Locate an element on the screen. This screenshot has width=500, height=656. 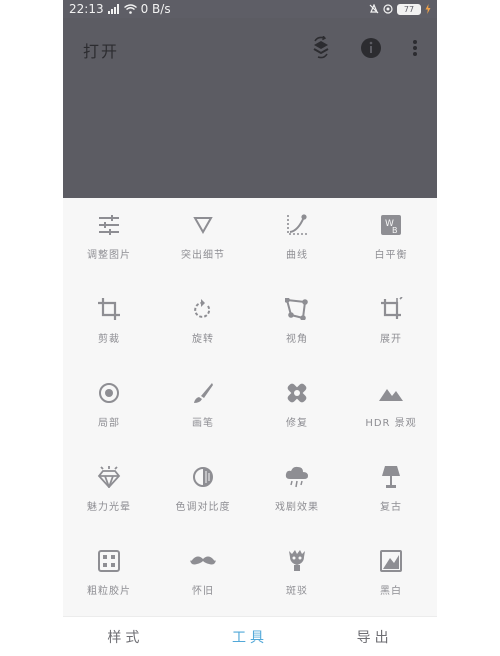
tool-retrolux: 怀旧 is located at coordinates (203, 569).